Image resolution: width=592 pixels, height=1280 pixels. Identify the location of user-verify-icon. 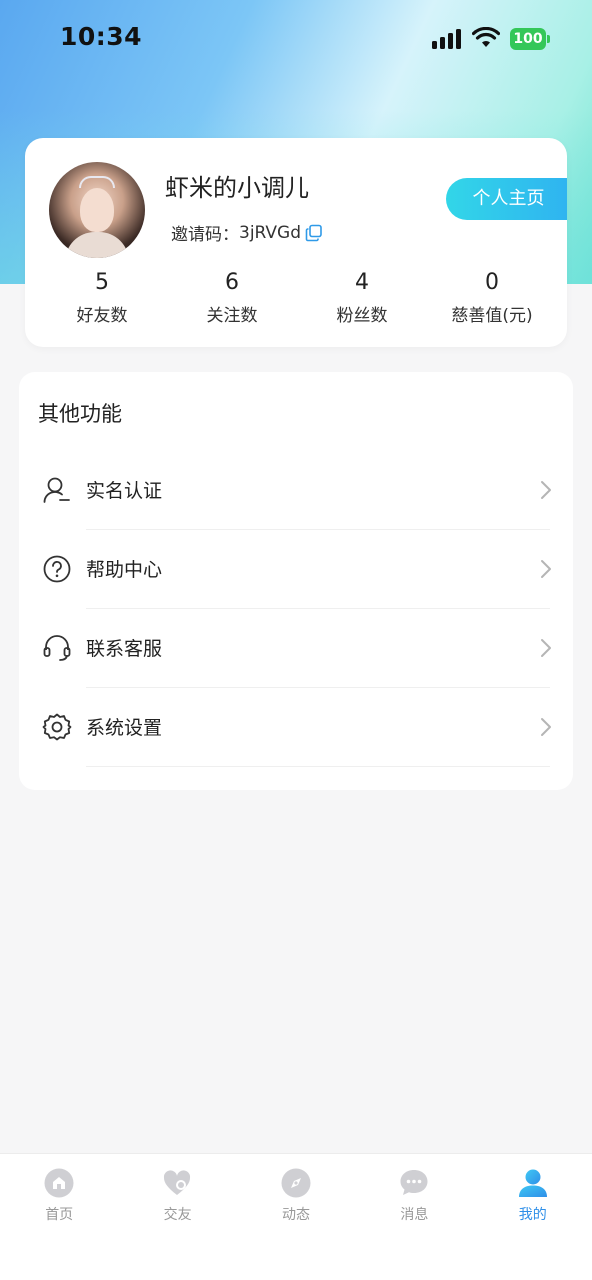
(56, 490).